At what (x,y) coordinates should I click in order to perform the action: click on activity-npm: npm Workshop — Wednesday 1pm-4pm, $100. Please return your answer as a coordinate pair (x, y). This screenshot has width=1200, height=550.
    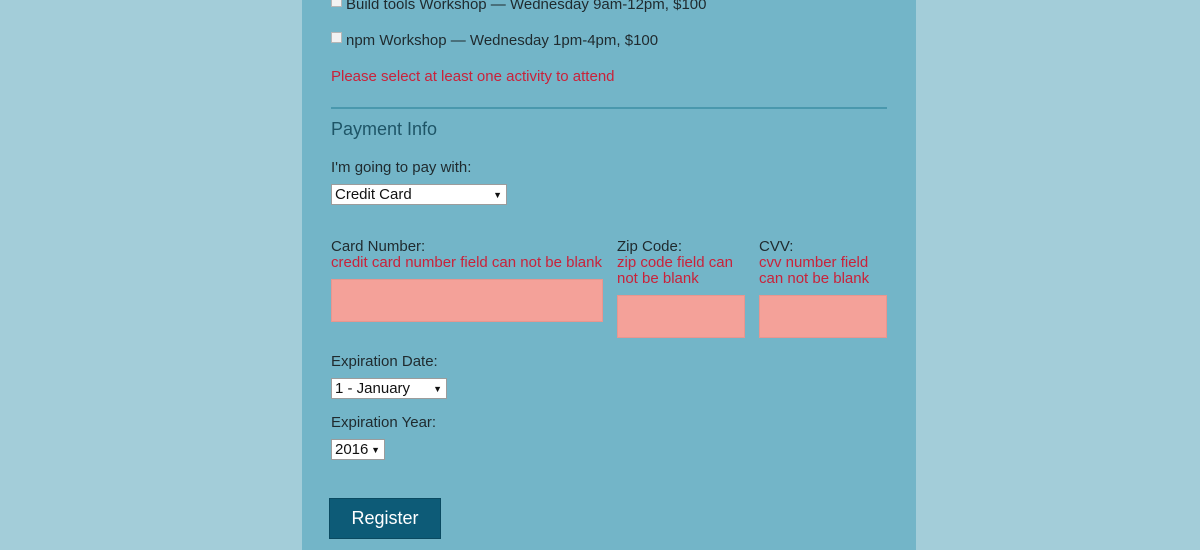
    Looking at the image, I should click on (494, 40).